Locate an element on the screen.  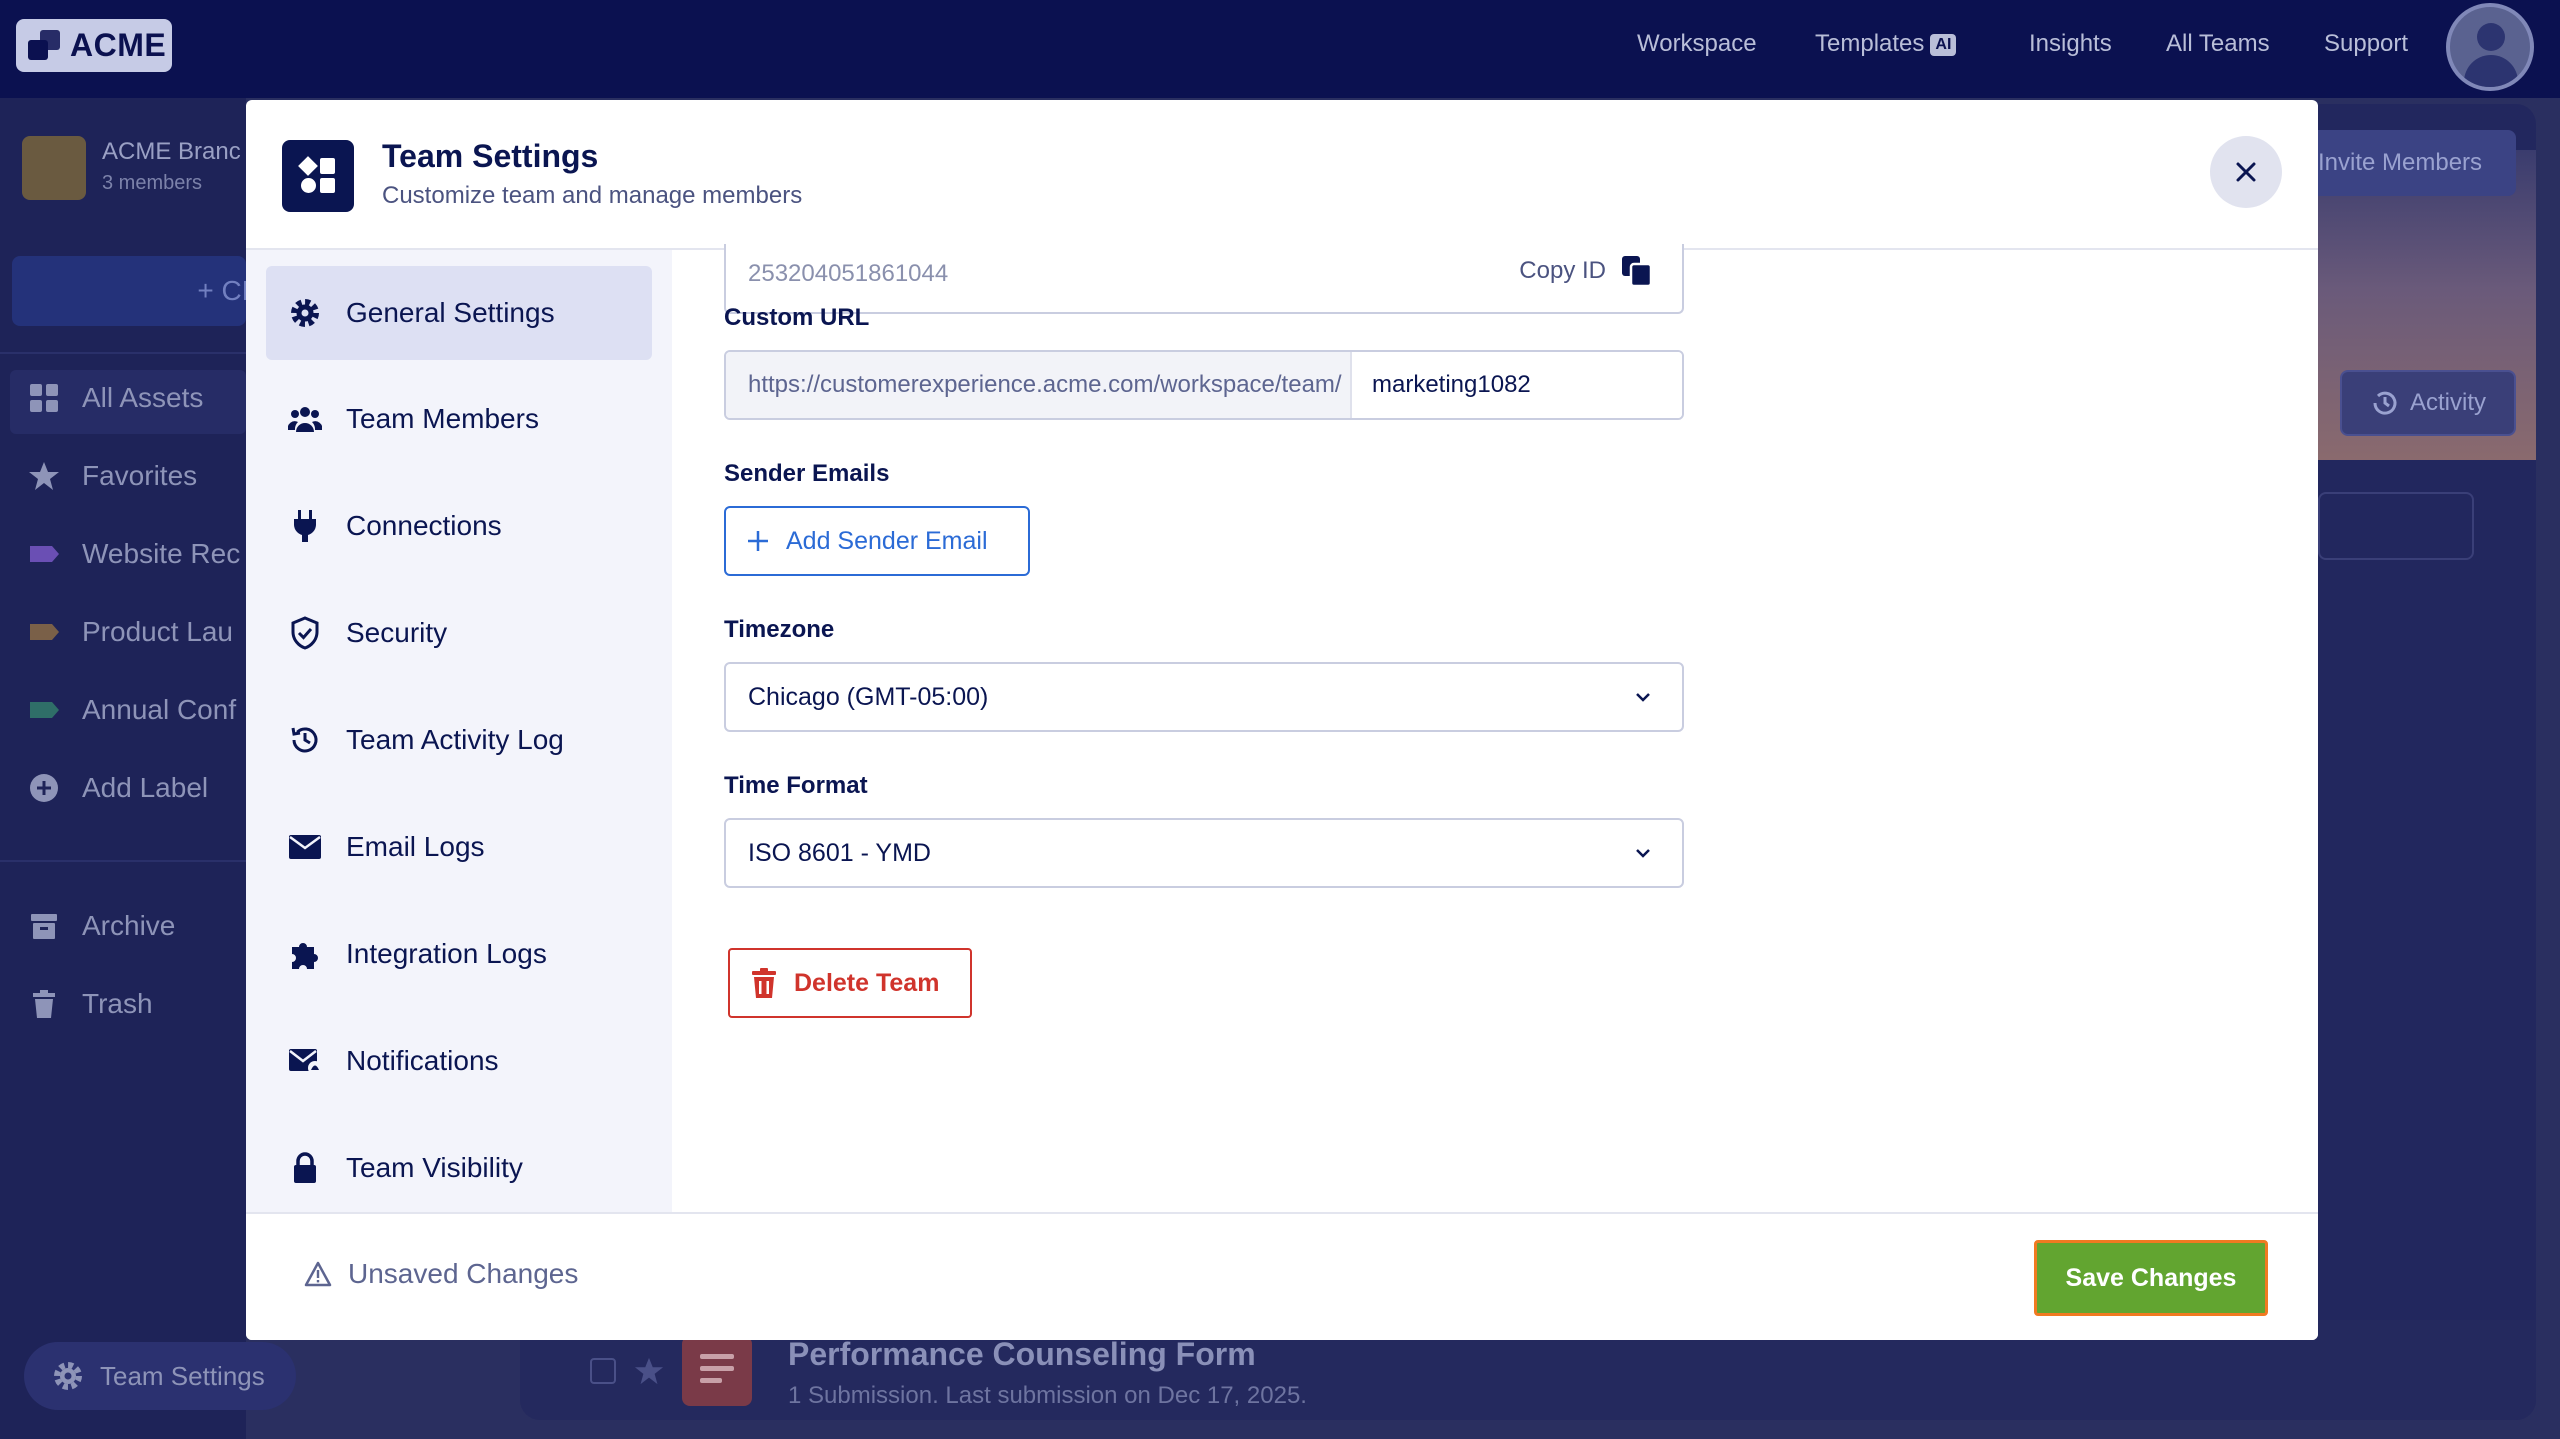
nav-connections: Connections is located at coordinates (459, 526).